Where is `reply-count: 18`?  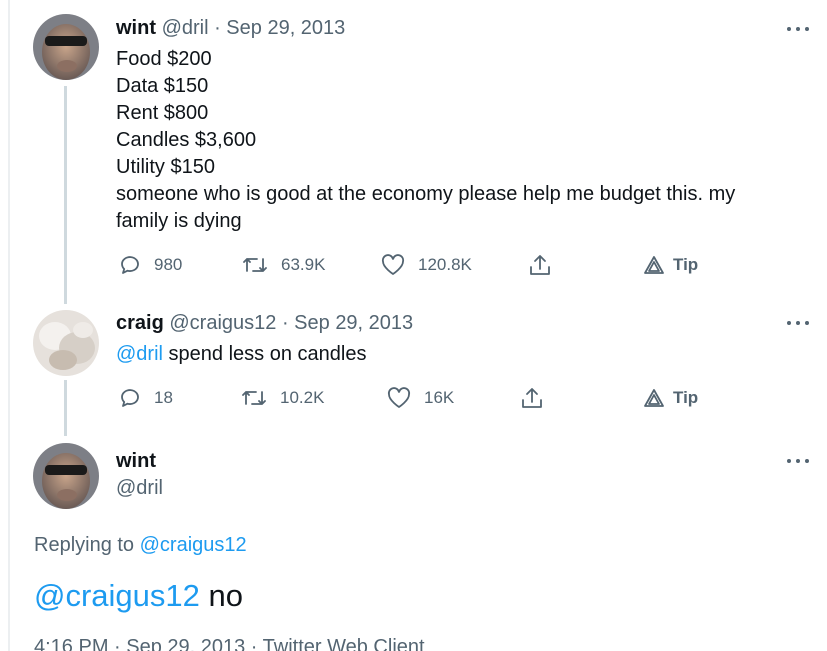
reply-count: 18 is located at coordinates (163, 397).